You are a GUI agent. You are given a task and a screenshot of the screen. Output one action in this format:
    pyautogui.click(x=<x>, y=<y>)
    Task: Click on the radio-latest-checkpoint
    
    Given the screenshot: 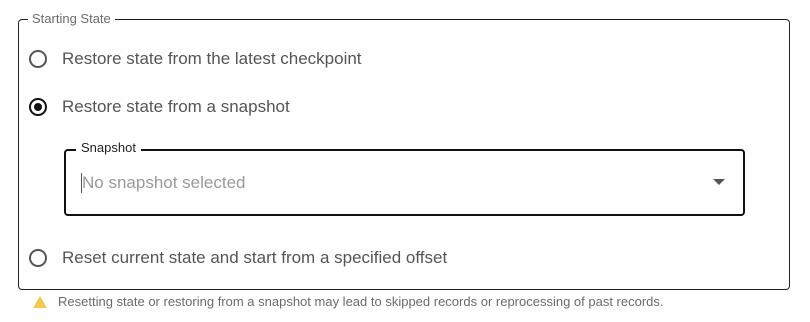 What is the action you would take?
    pyautogui.click(x=38, y=59)
    